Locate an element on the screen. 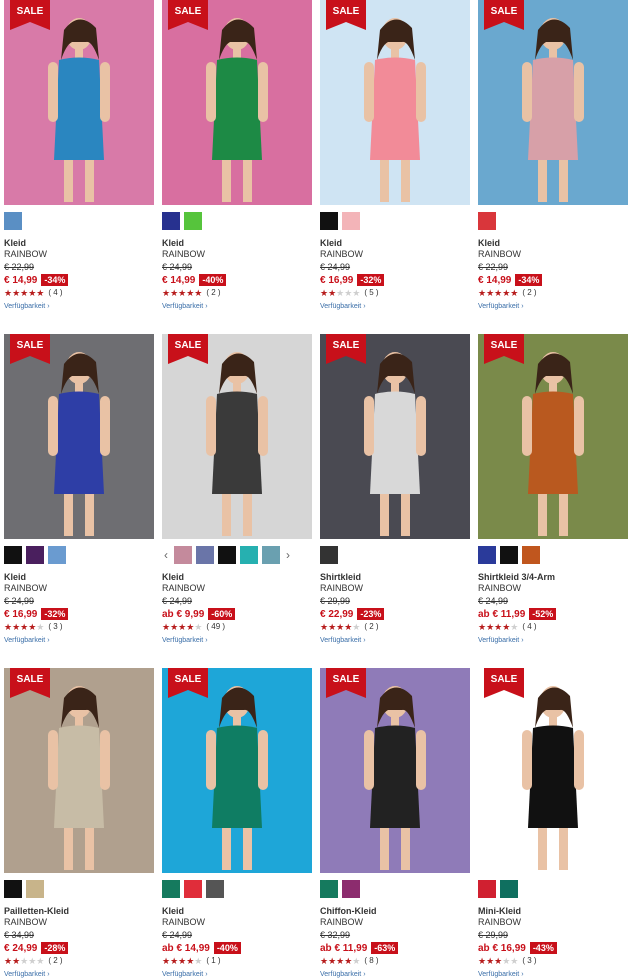  product-name: Shirtkleid 3/4-Arm is located at coordinates (553, 577).